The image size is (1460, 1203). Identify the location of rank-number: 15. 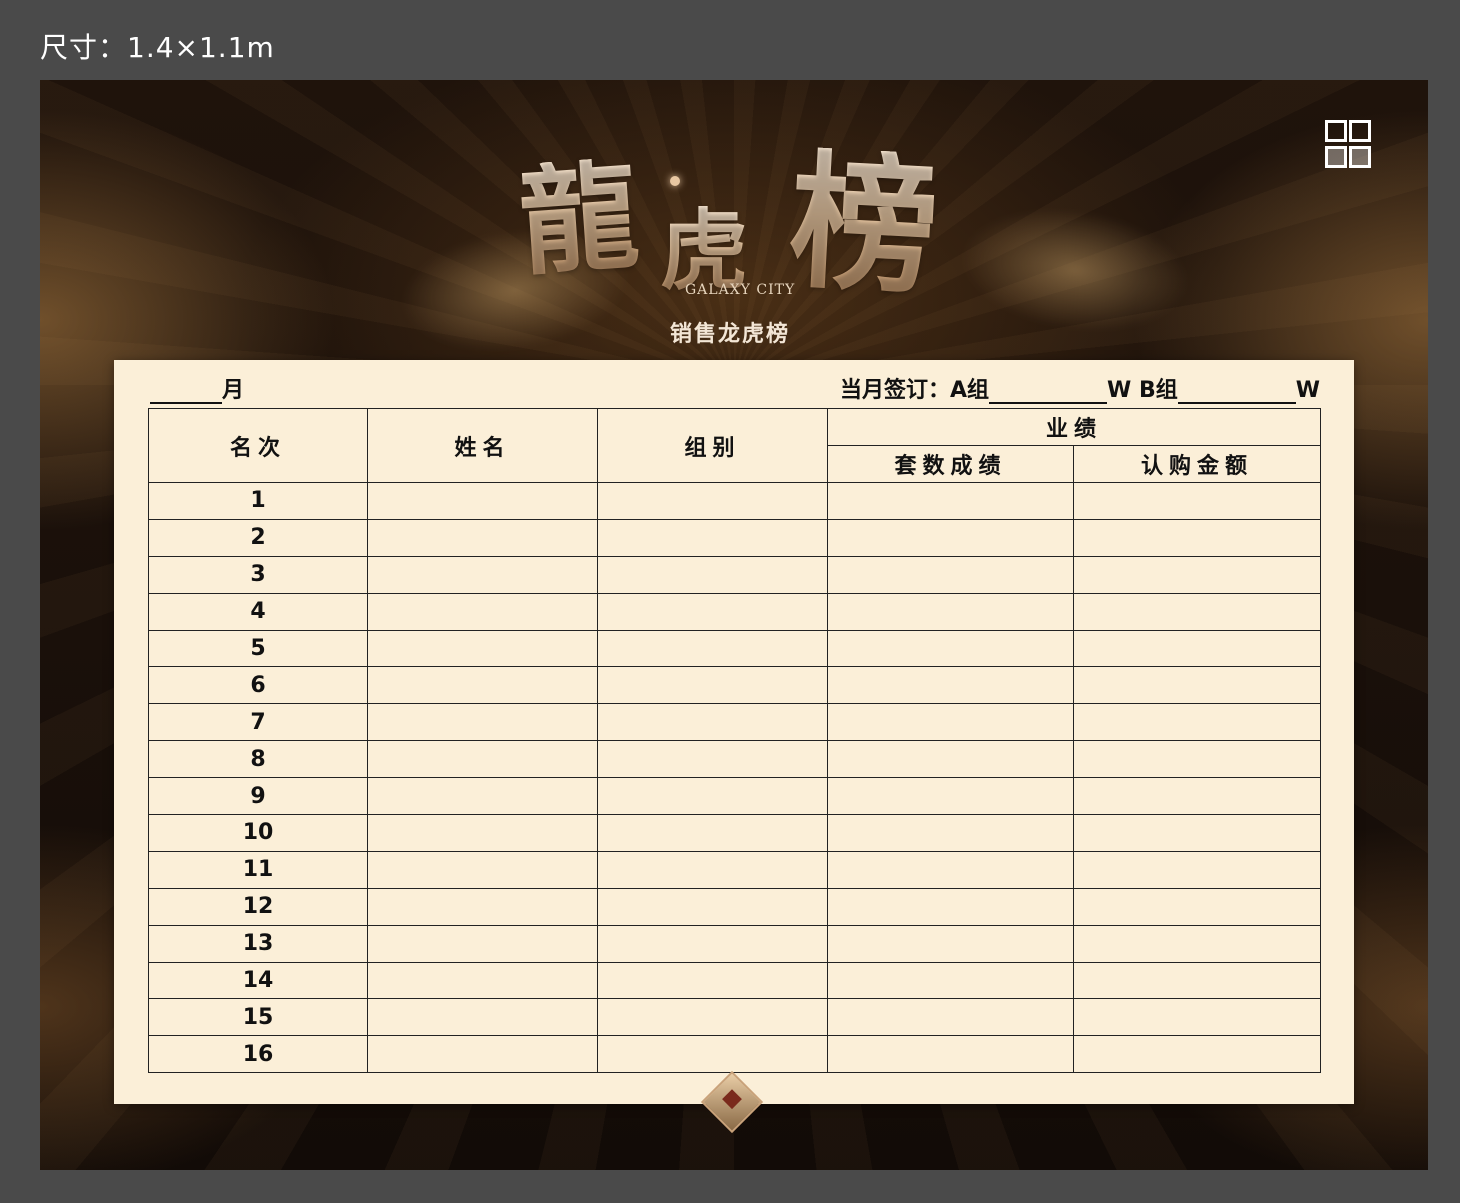
(258, 1017).